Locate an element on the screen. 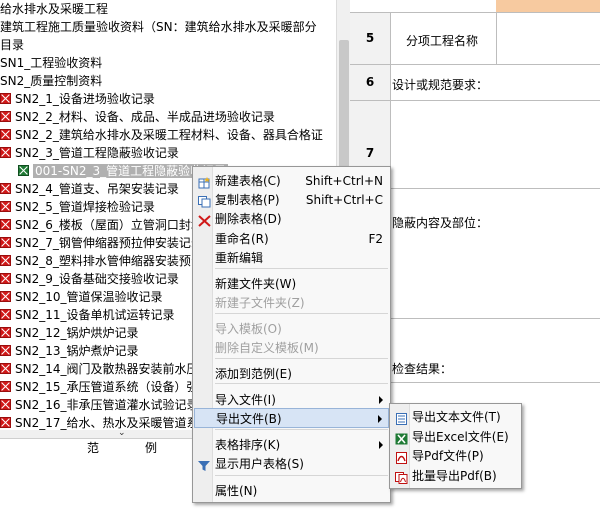 The image size is (600, 510). tree-node: SN2_2_材料、设备、成品、半成品进场验收记录 is located at coordinates (137, 117).